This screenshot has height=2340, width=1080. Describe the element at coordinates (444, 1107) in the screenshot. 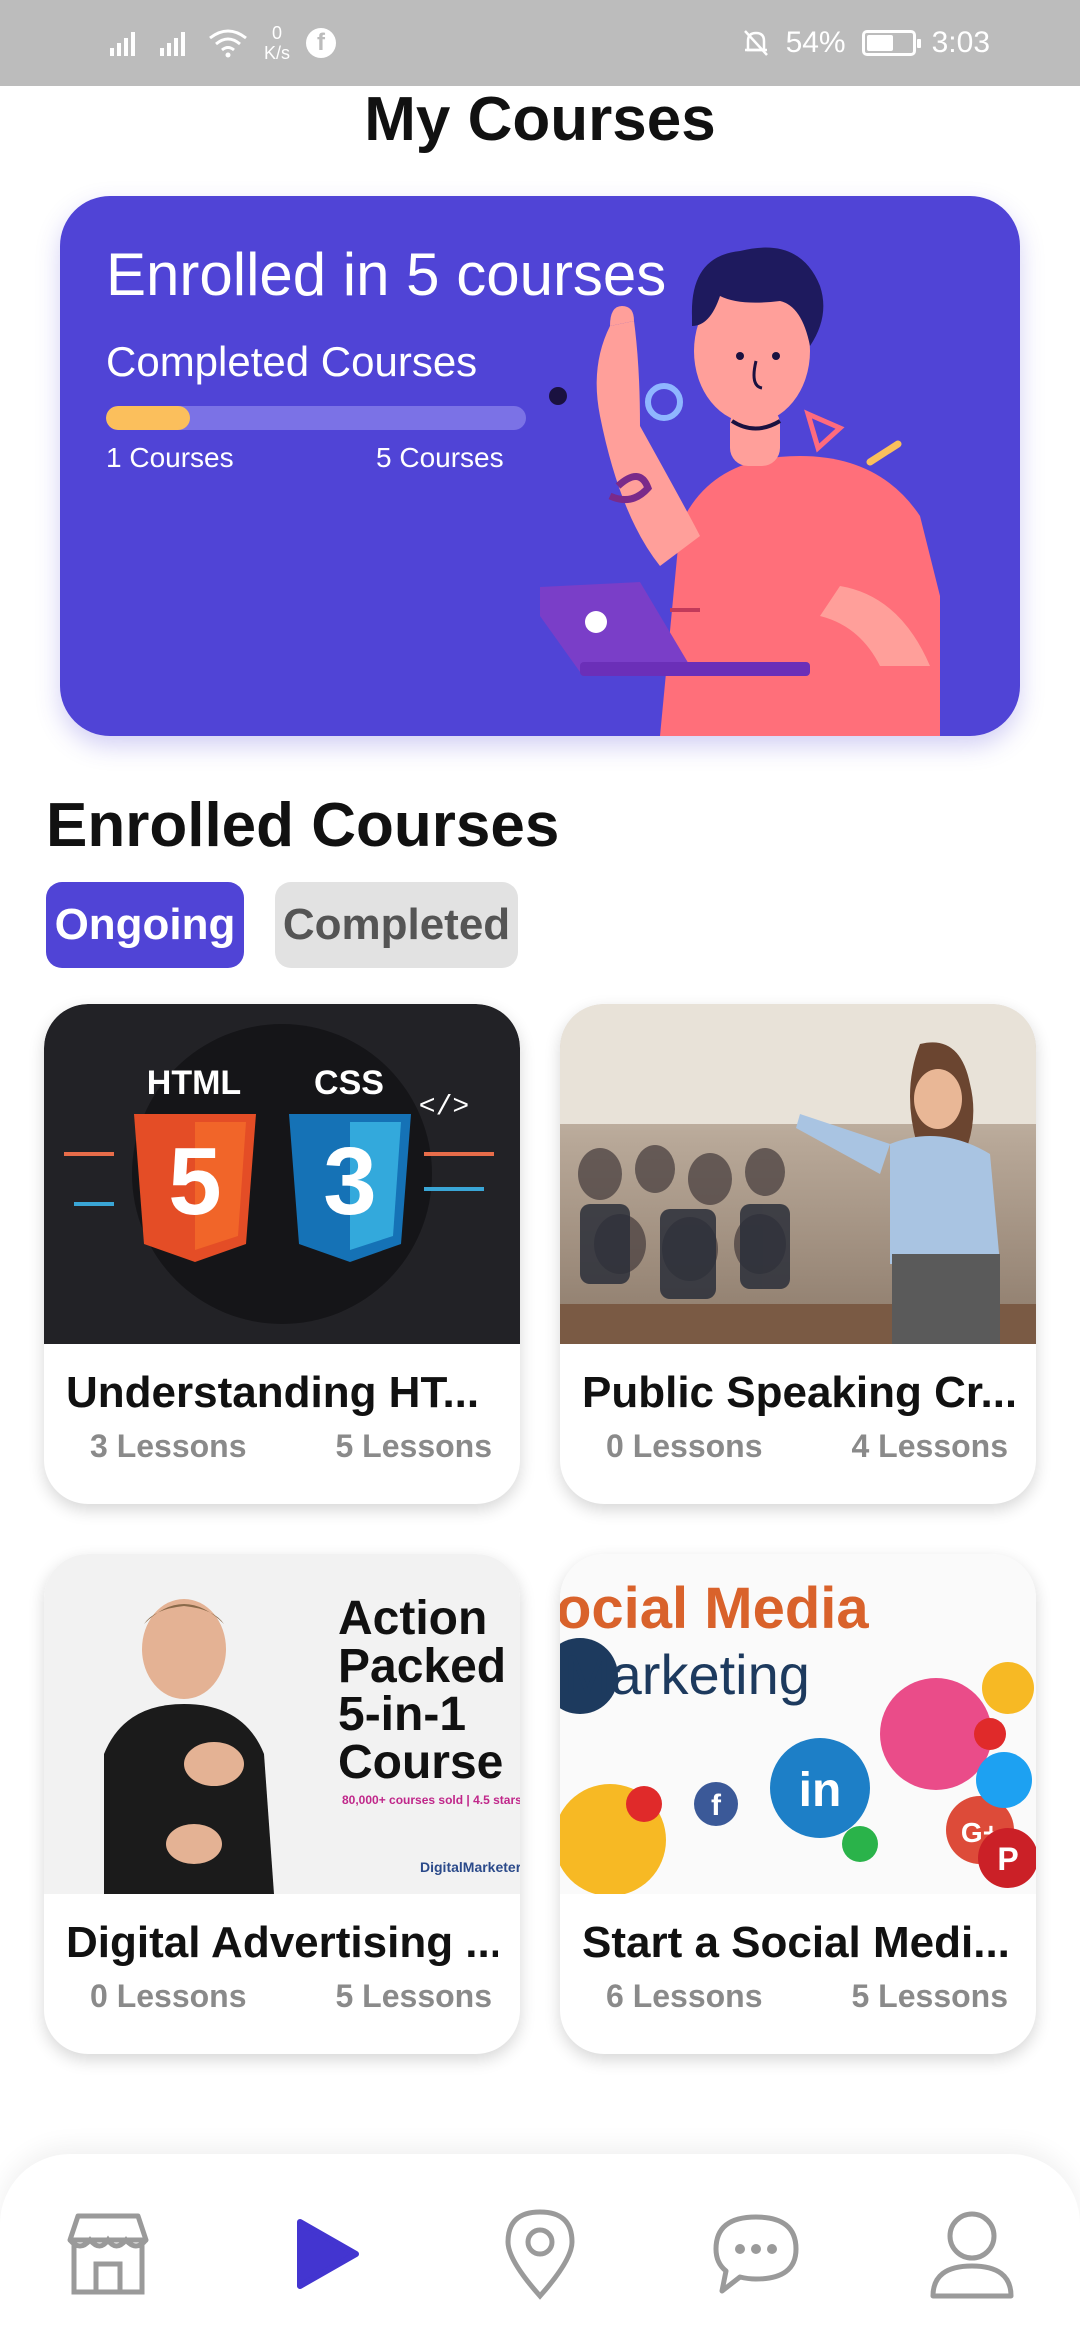

I see `code-icon: </>` at that location.